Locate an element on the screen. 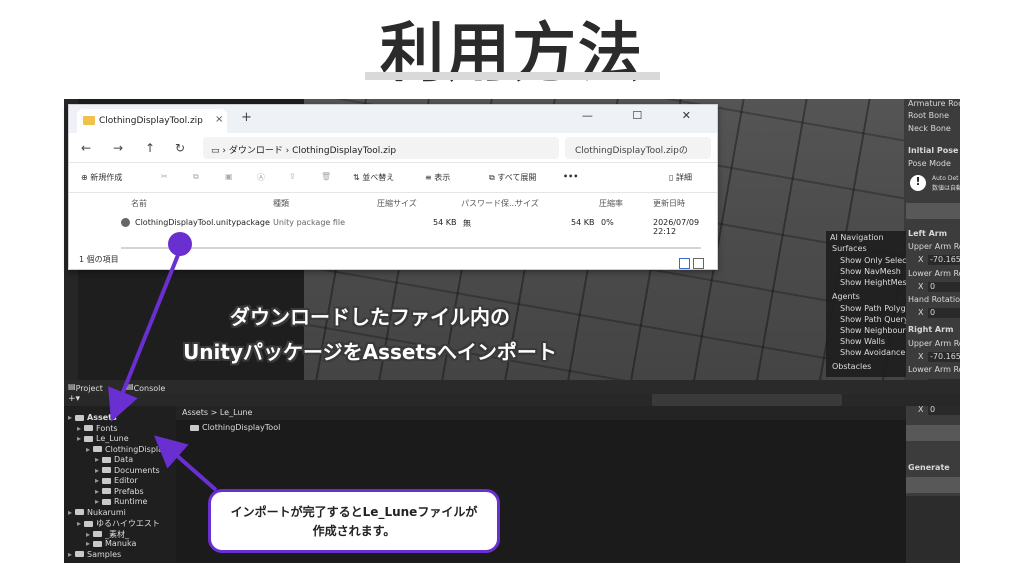 The image size is (1024, 576). view-button: ≡ 表示 is located at coordinates (437, 177).